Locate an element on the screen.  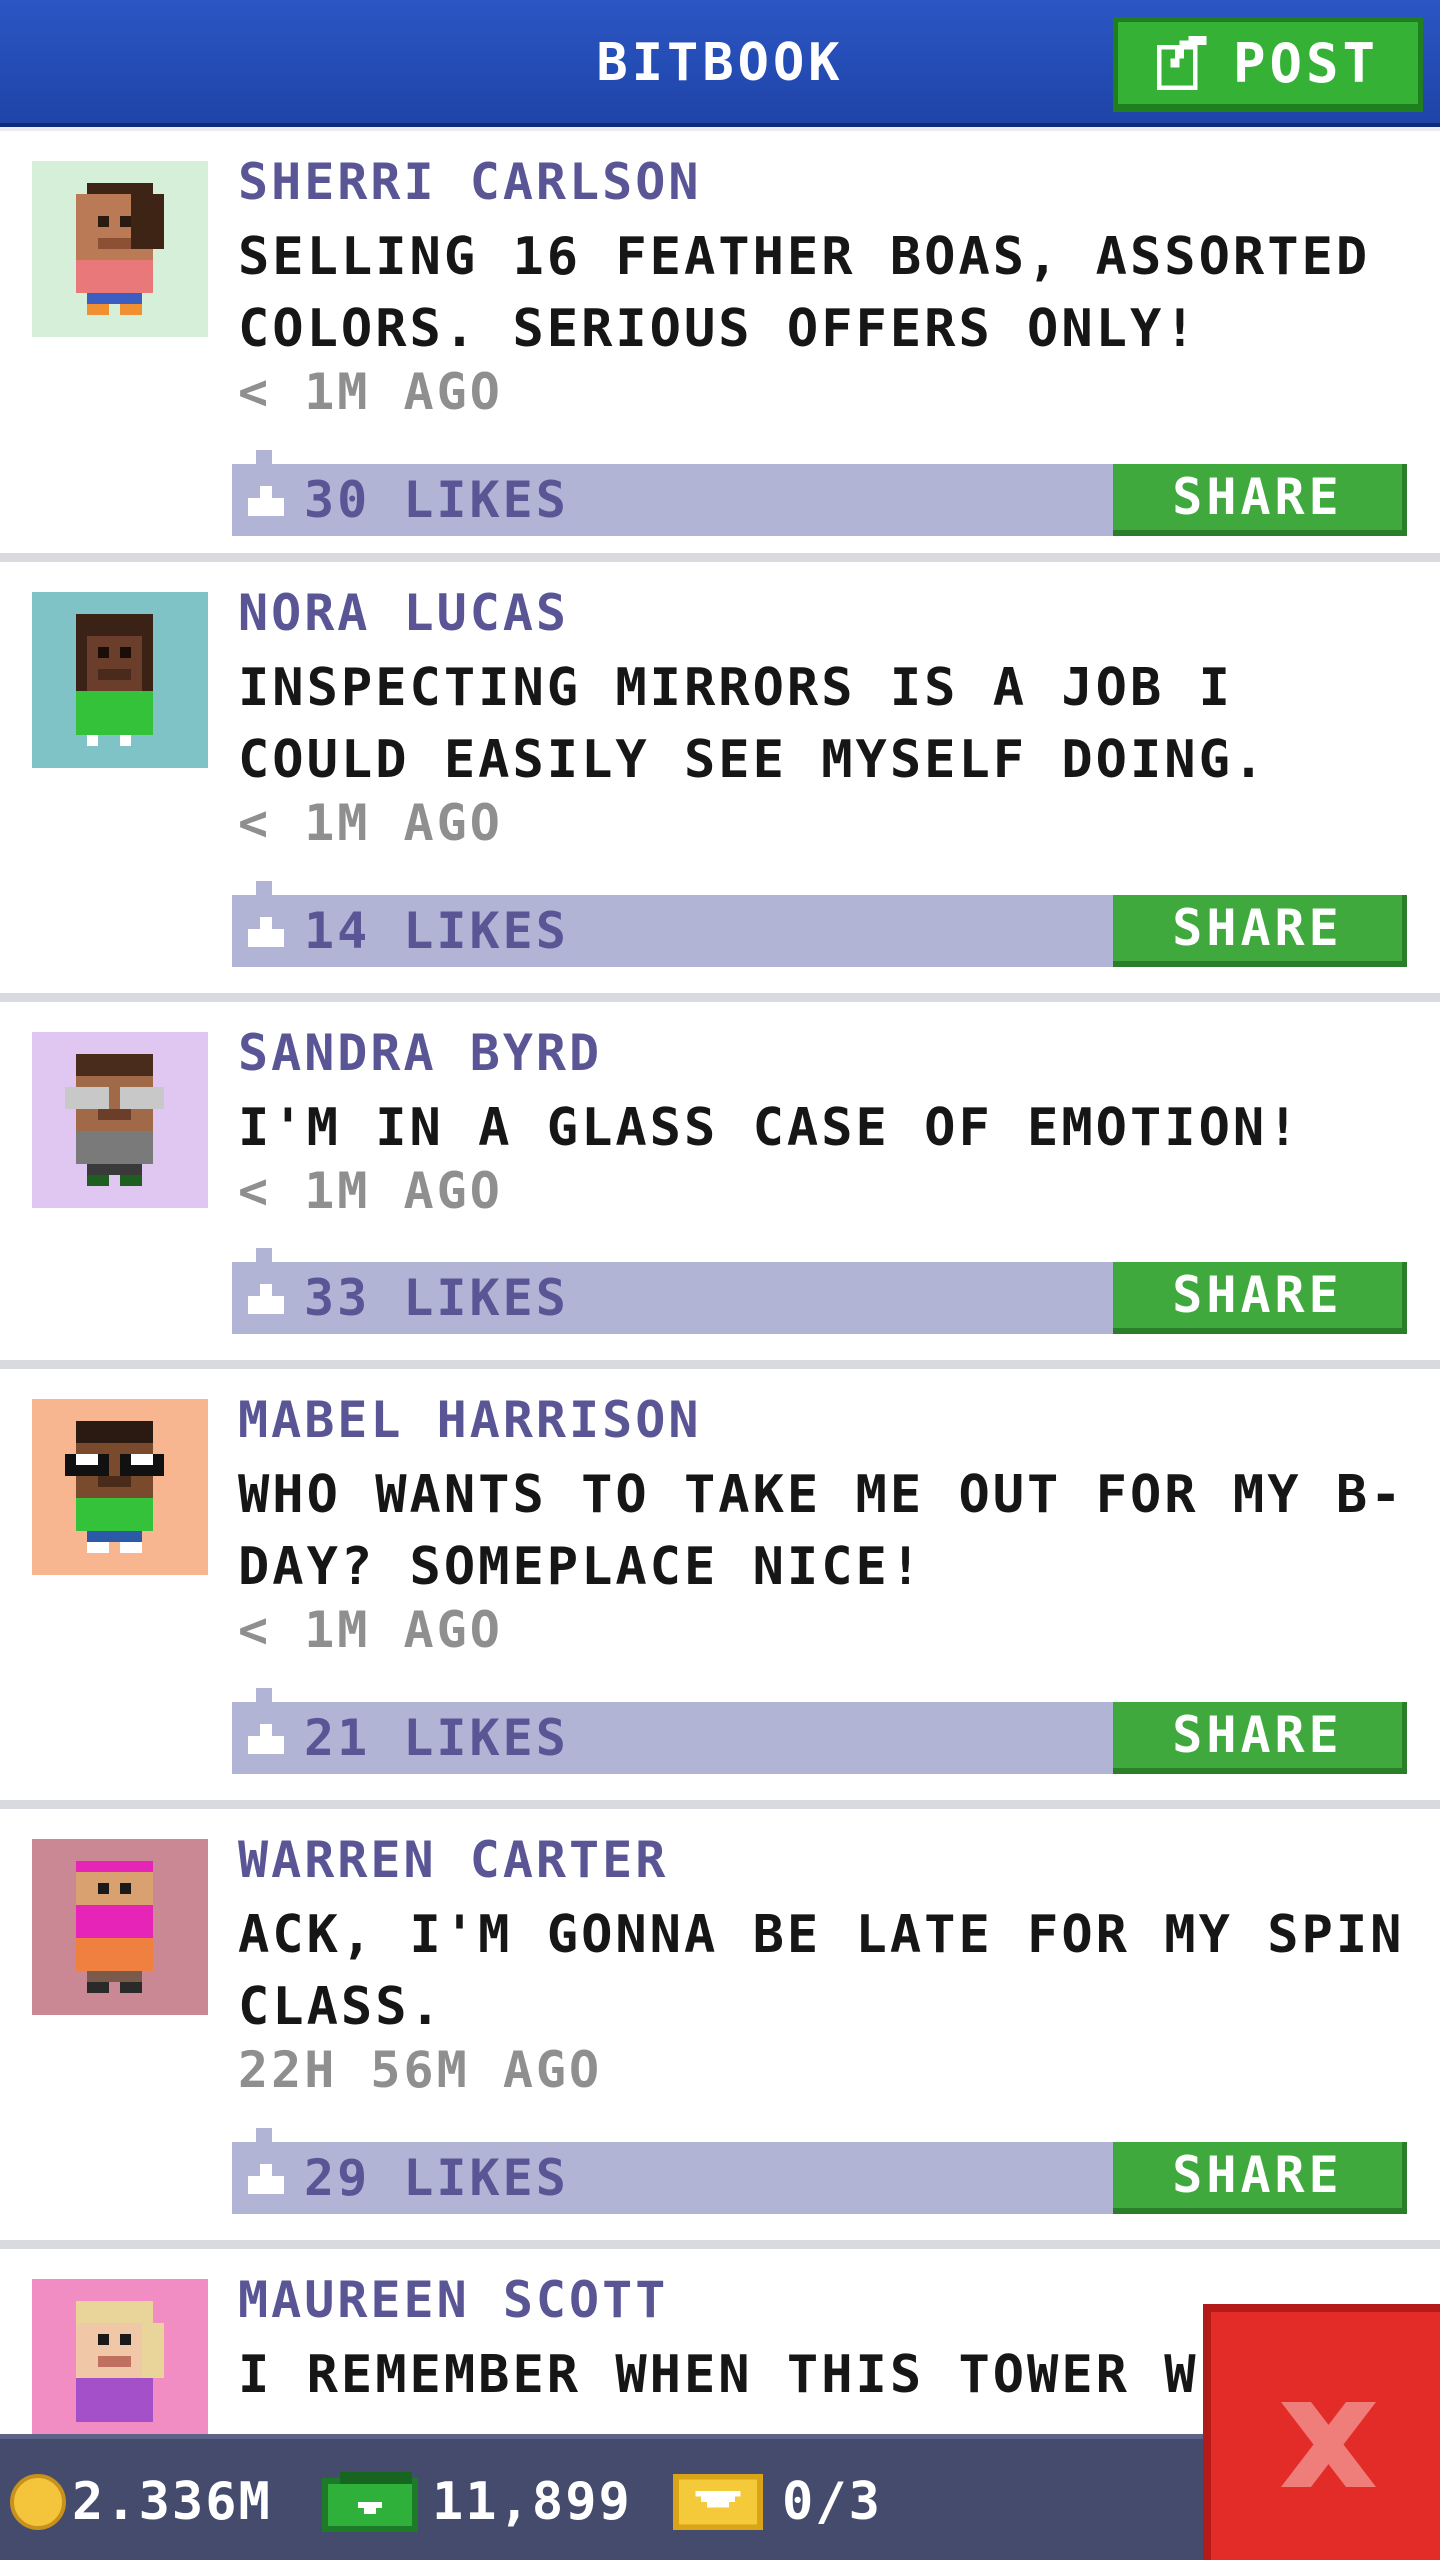
post-text: I'M IN A GLASS CASE OF EMOTION! is located at coordinates (770, 1128).